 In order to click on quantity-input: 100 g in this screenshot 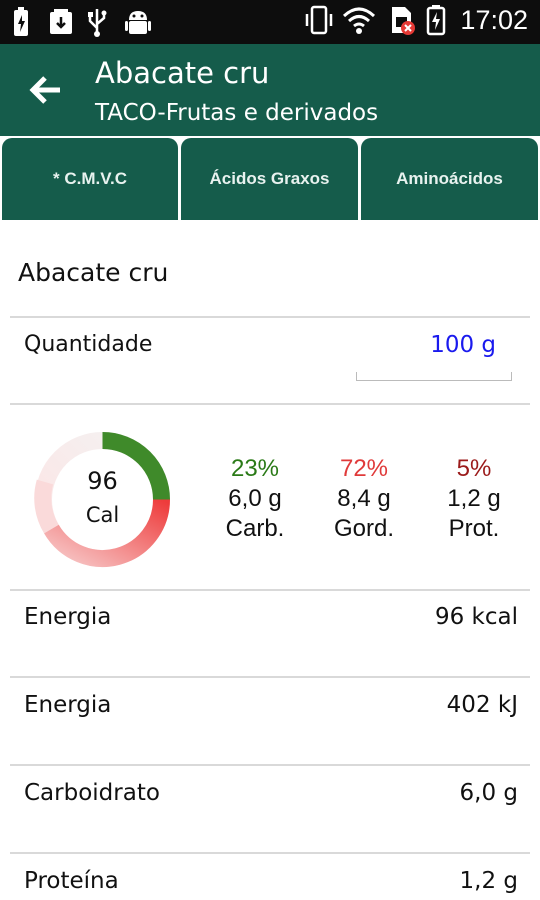, I will do `click(463, 345)`.